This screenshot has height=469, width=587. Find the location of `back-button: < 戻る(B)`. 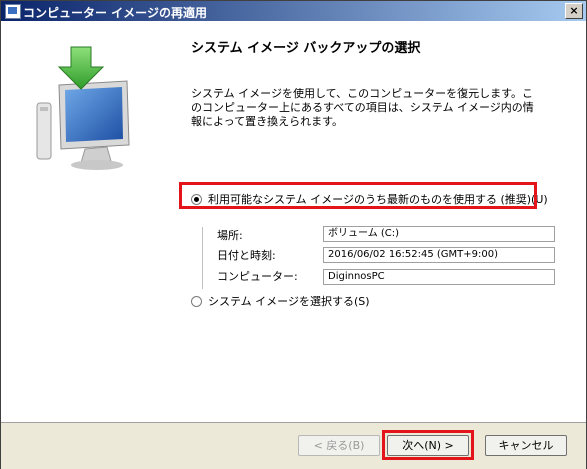

back-button: < 戻る(B) is located at coordinates (339, 445).